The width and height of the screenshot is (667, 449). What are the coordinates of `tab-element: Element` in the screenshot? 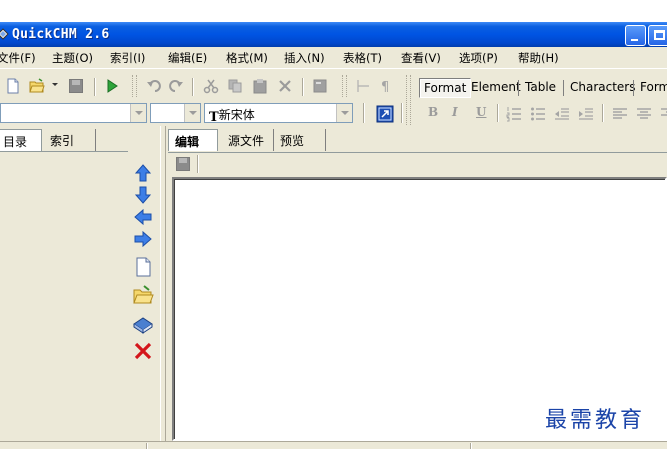 It's located at (496, 88).